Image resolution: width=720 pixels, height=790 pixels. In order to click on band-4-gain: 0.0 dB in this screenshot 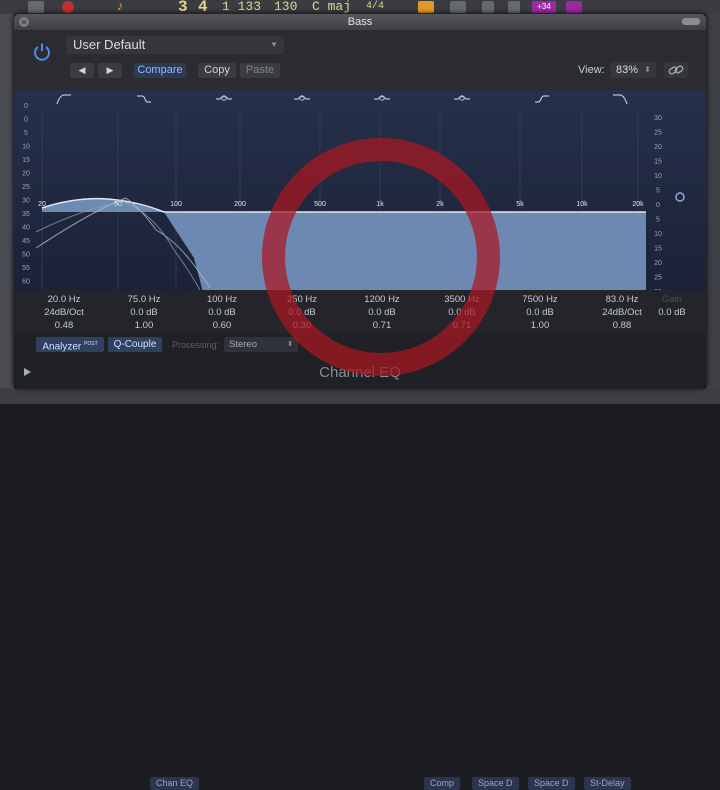, I will do `click(302, 312)`.